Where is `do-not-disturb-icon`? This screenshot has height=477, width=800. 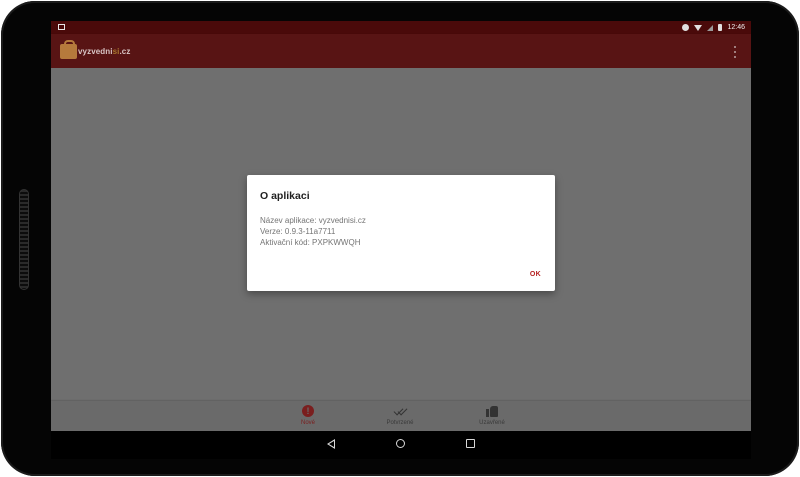 do-not-disturb-icon is located at coordinates (686, 27).